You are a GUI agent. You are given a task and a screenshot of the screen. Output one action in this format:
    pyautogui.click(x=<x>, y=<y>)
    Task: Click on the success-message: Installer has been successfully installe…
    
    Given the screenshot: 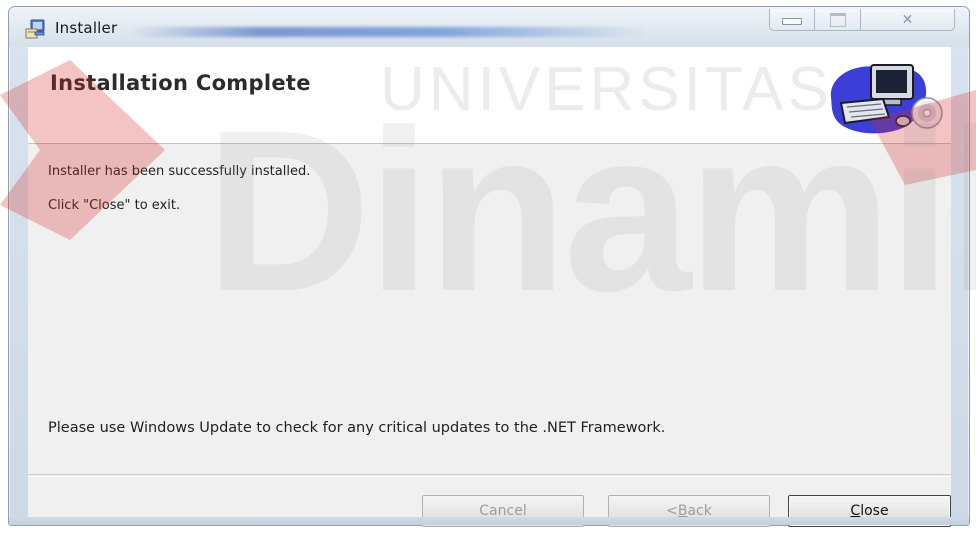 What is the action you would take?
    pyautogui.click(x=179, y=171)
    